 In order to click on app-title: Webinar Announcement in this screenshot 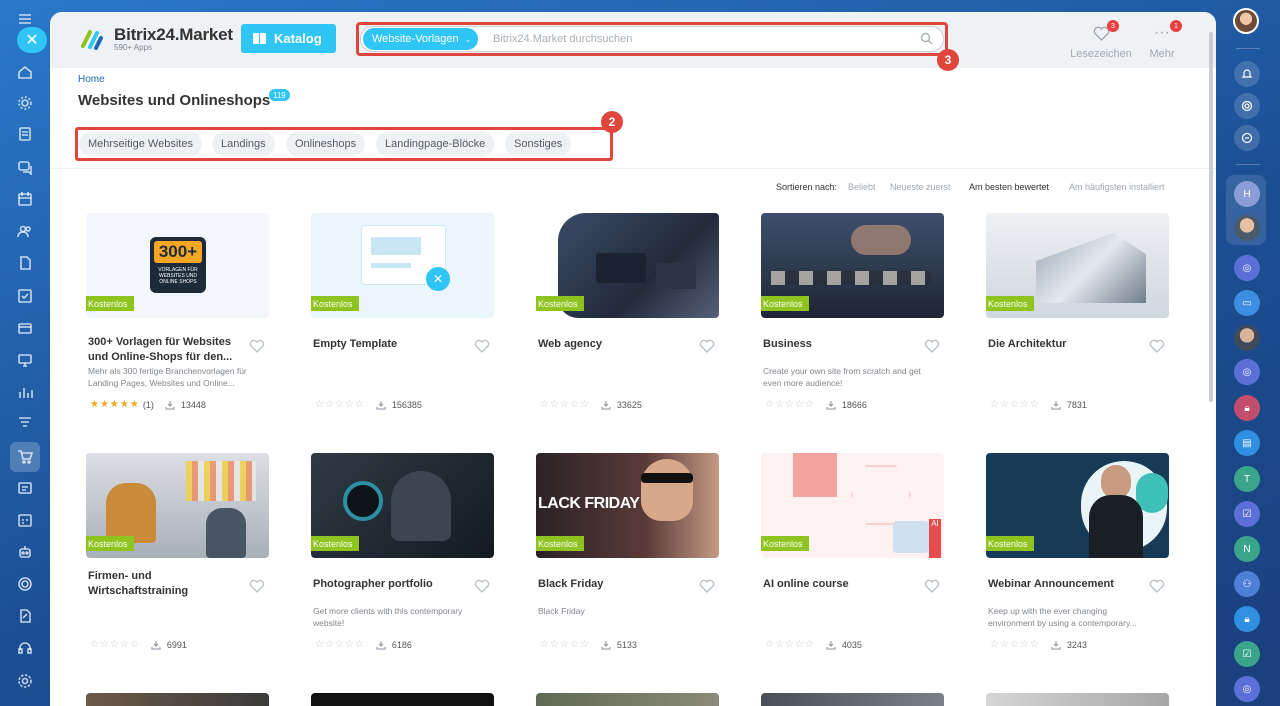, I will do `click(1063, 584)`.